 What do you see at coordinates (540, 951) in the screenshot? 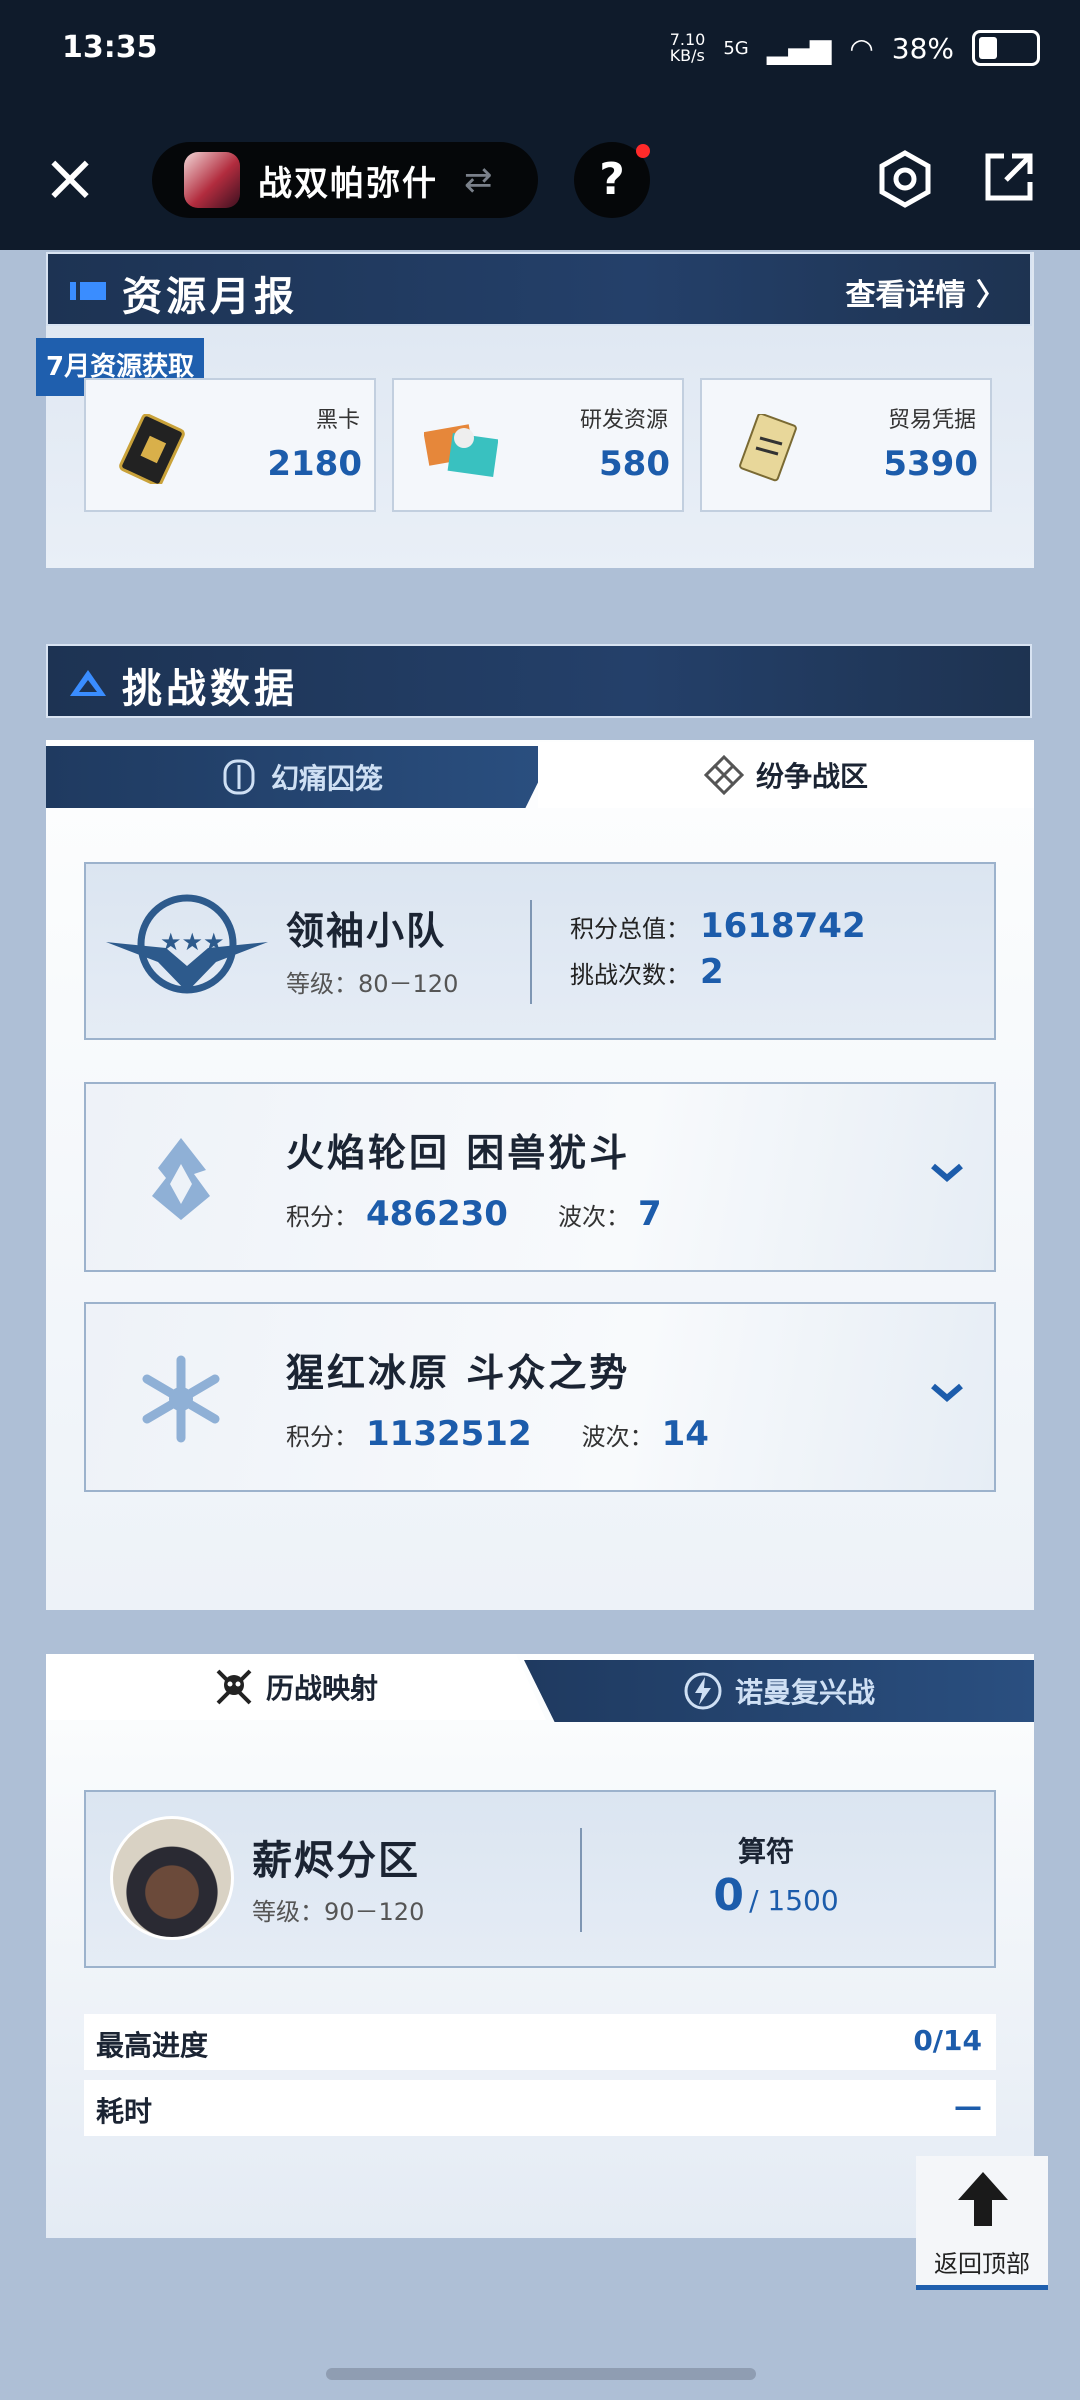
I see `leader-squad-card: ★★★ 领袖小队 等级：80－120 积分总值： 1618742 挑战次数： 2` at bounding box center [540, 951].